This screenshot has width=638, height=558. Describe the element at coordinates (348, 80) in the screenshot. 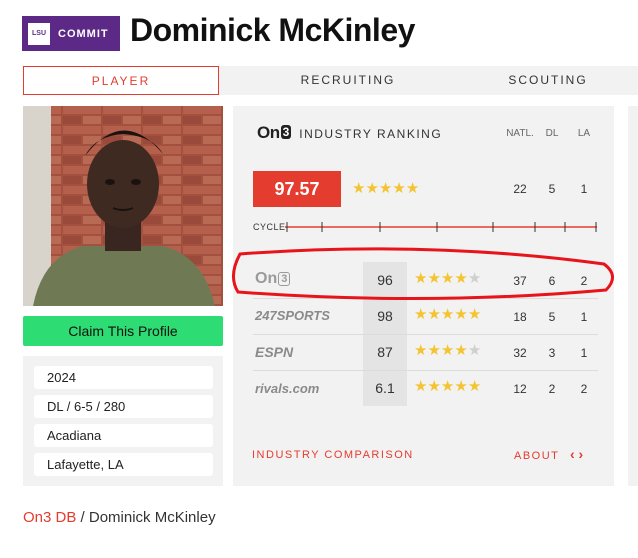

I see `tab-recruiting: RECRUITING` at that location.